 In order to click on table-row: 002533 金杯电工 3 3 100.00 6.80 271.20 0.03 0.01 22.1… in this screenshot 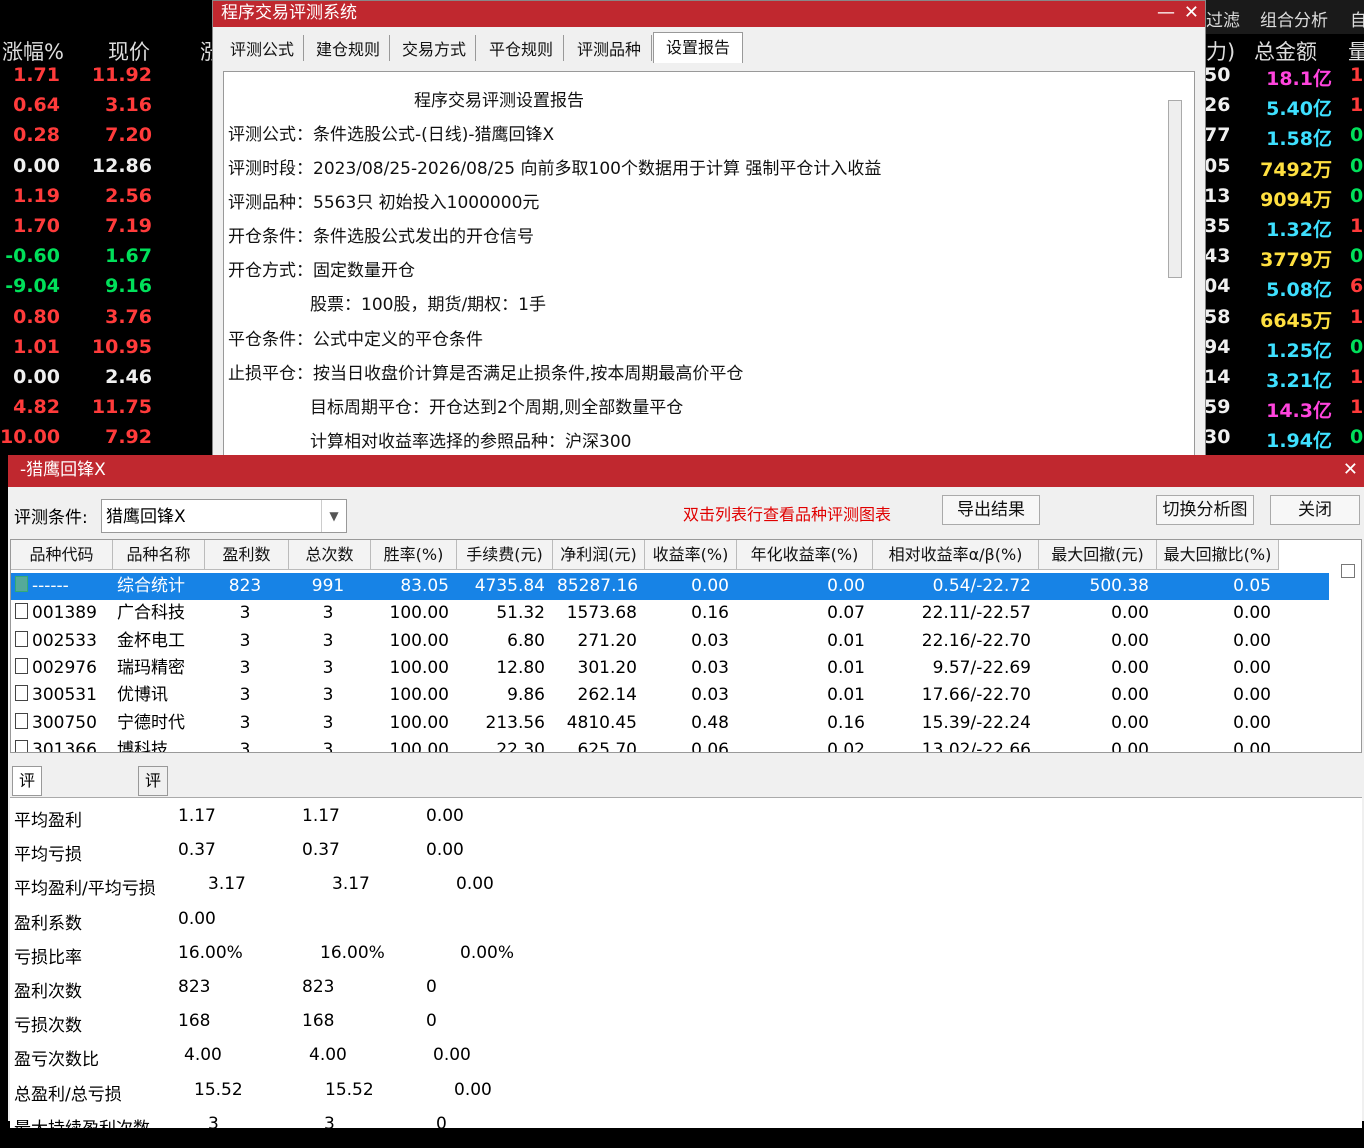, I will do `click(670, 641)`.